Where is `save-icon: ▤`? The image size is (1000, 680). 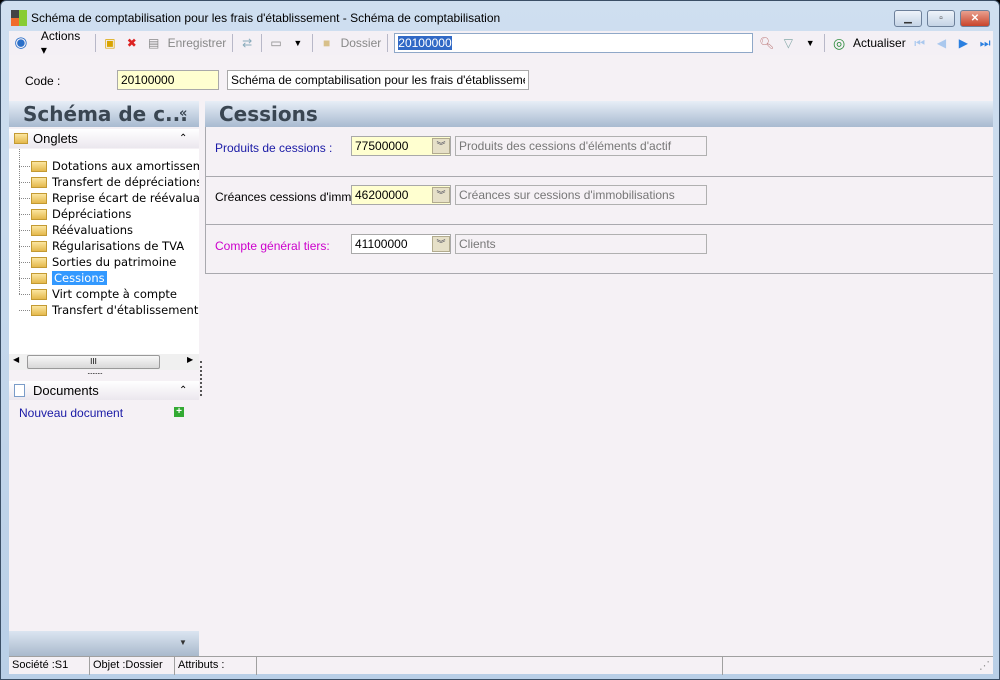 save-icon: ▤ is located at coordinates (154, 43).